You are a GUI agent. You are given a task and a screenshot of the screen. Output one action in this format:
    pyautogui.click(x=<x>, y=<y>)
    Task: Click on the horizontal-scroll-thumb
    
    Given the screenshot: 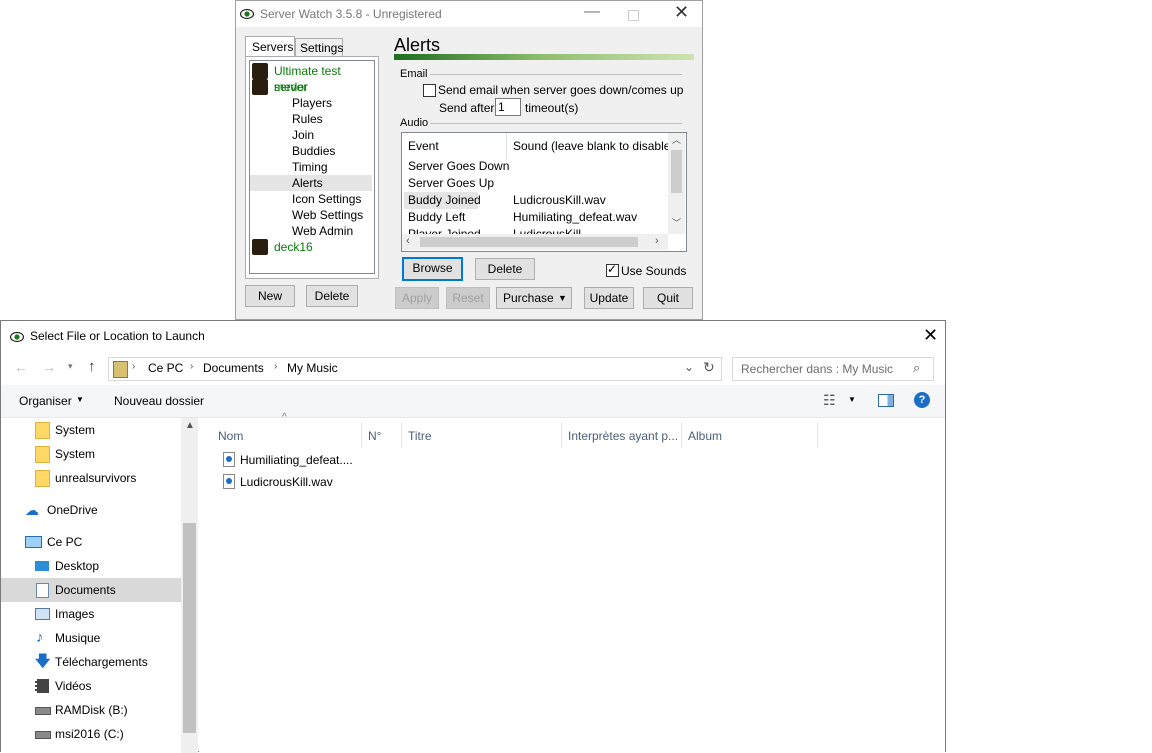 What is the action you would take?
    pyautogui.click(x=529, y=242)
    